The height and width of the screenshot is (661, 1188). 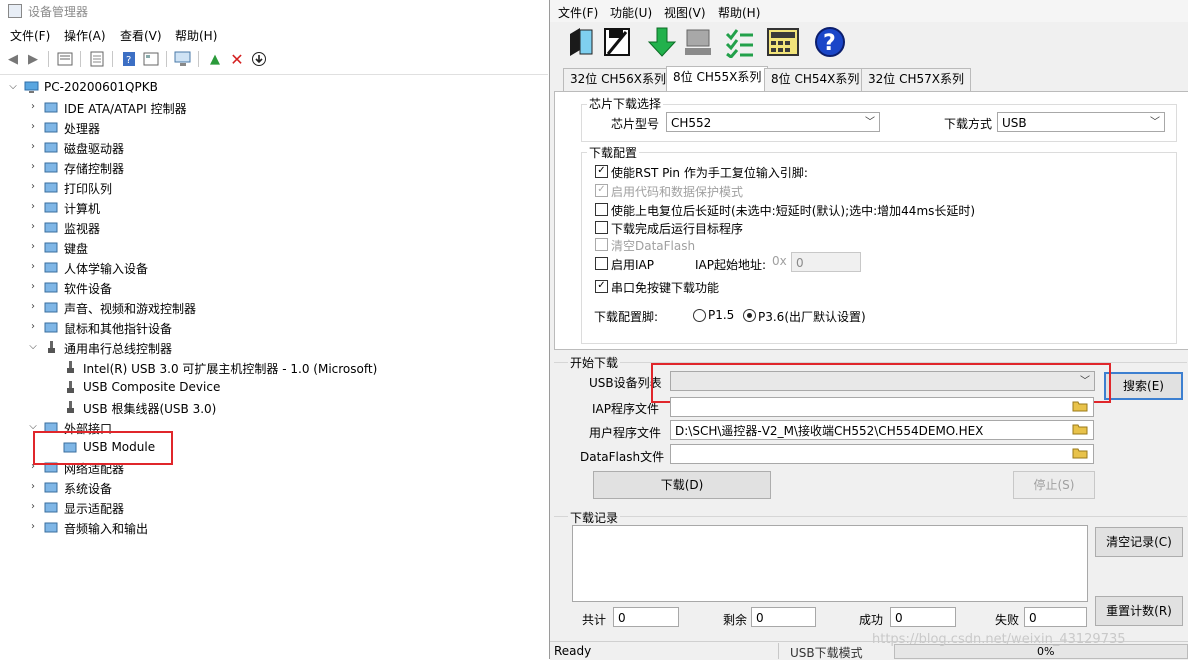 What do you see at coordinates (274, 208) in the screenshot?
I see `tree-category: › 计算机` at bounding box center [274, 208].